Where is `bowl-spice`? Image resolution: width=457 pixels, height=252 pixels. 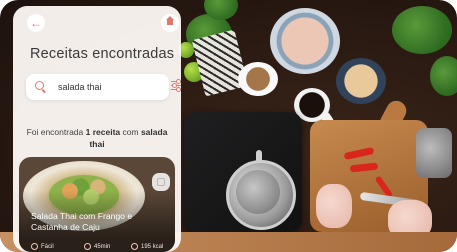 bowl-spice is located at coordinates (258, 79).